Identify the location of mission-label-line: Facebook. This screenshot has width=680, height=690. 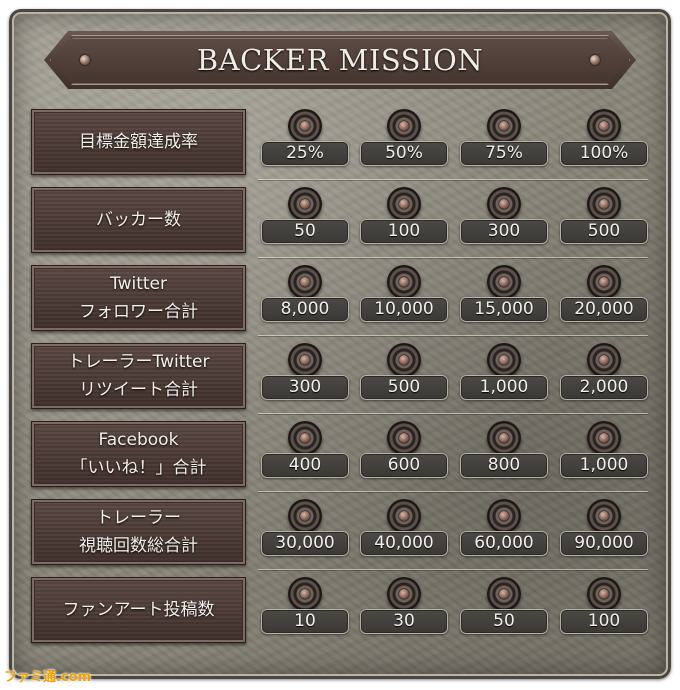
(138, 440).